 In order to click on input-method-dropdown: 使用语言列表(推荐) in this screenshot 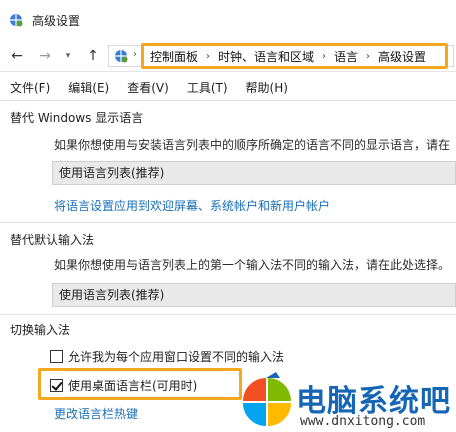, I will do `click(254, 295)`.